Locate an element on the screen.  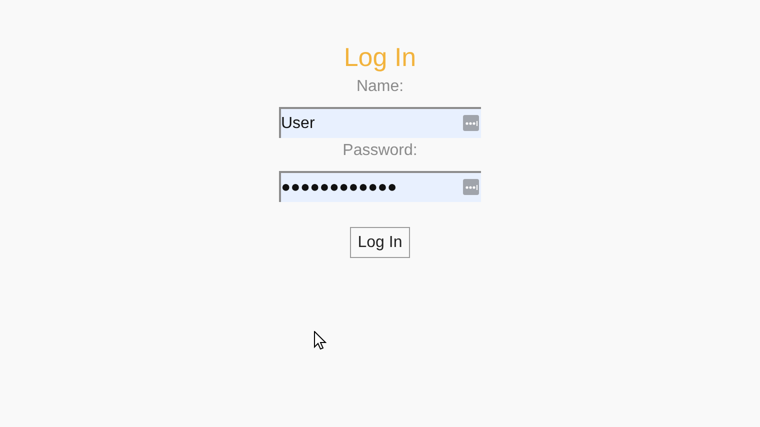
field-label: Password: is located at coordinates (380, 151).